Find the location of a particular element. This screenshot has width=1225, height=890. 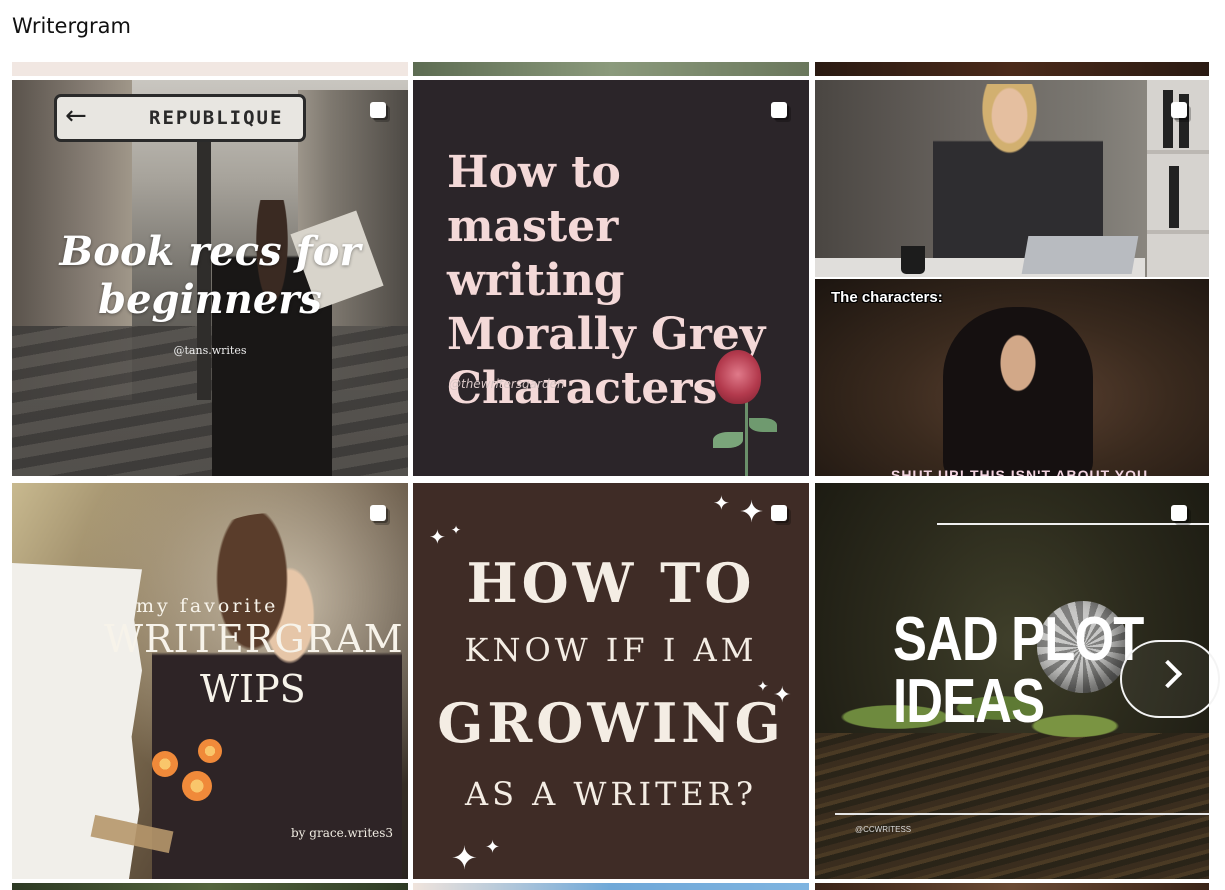

post-caption: Book recs for beginners is located at coordinates (210, 276).